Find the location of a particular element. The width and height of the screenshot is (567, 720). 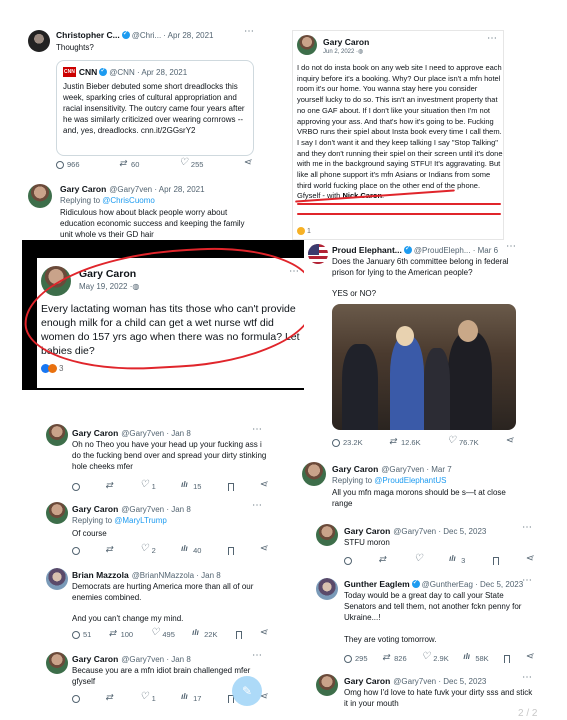

like-button: 2.9K is located at coordinates (434, 657).